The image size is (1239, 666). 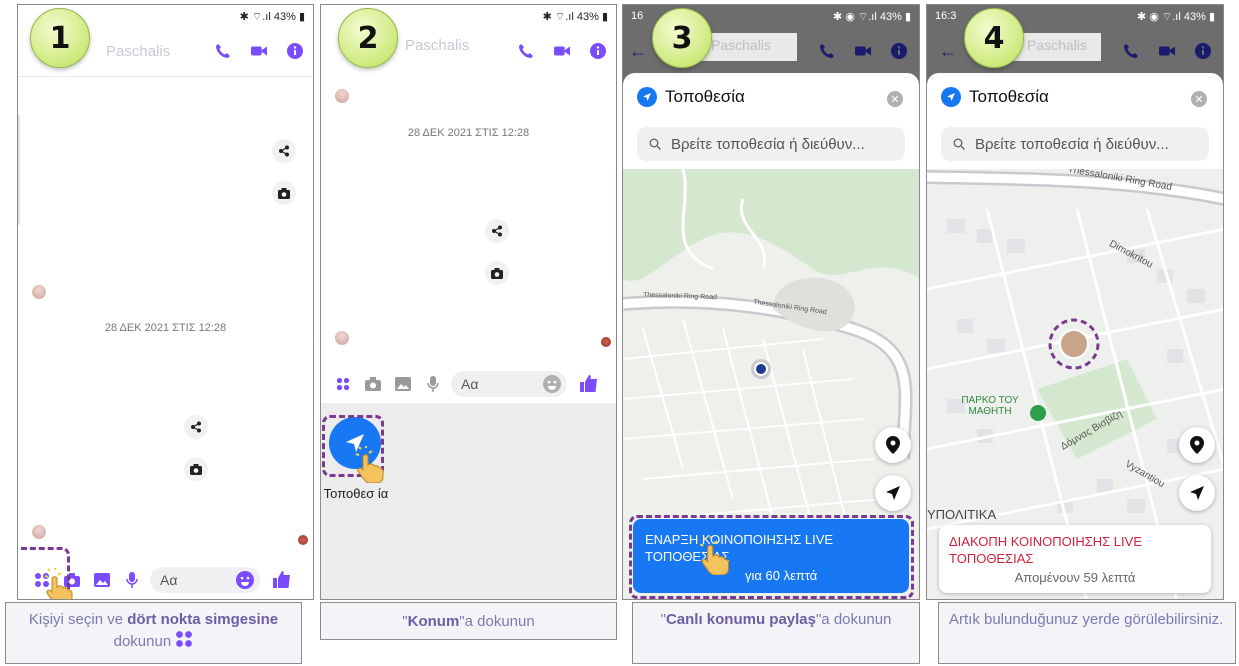 What do you see at coordinates (60, 38) in the screenshot?
I see `step-badge-1: 1` at bounding box center [60, 38].